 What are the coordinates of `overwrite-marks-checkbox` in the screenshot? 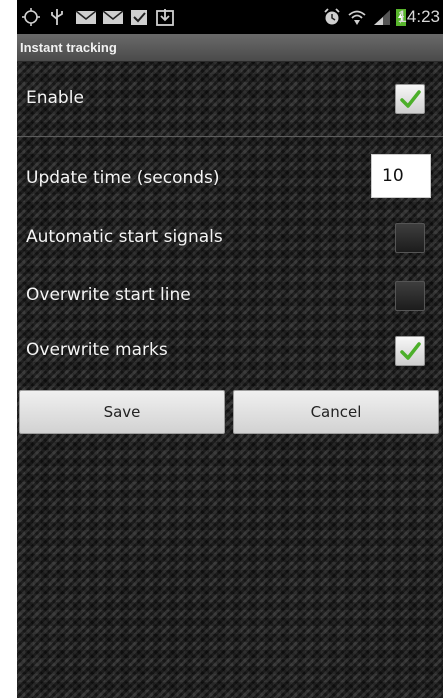 It's located at (410, 351).